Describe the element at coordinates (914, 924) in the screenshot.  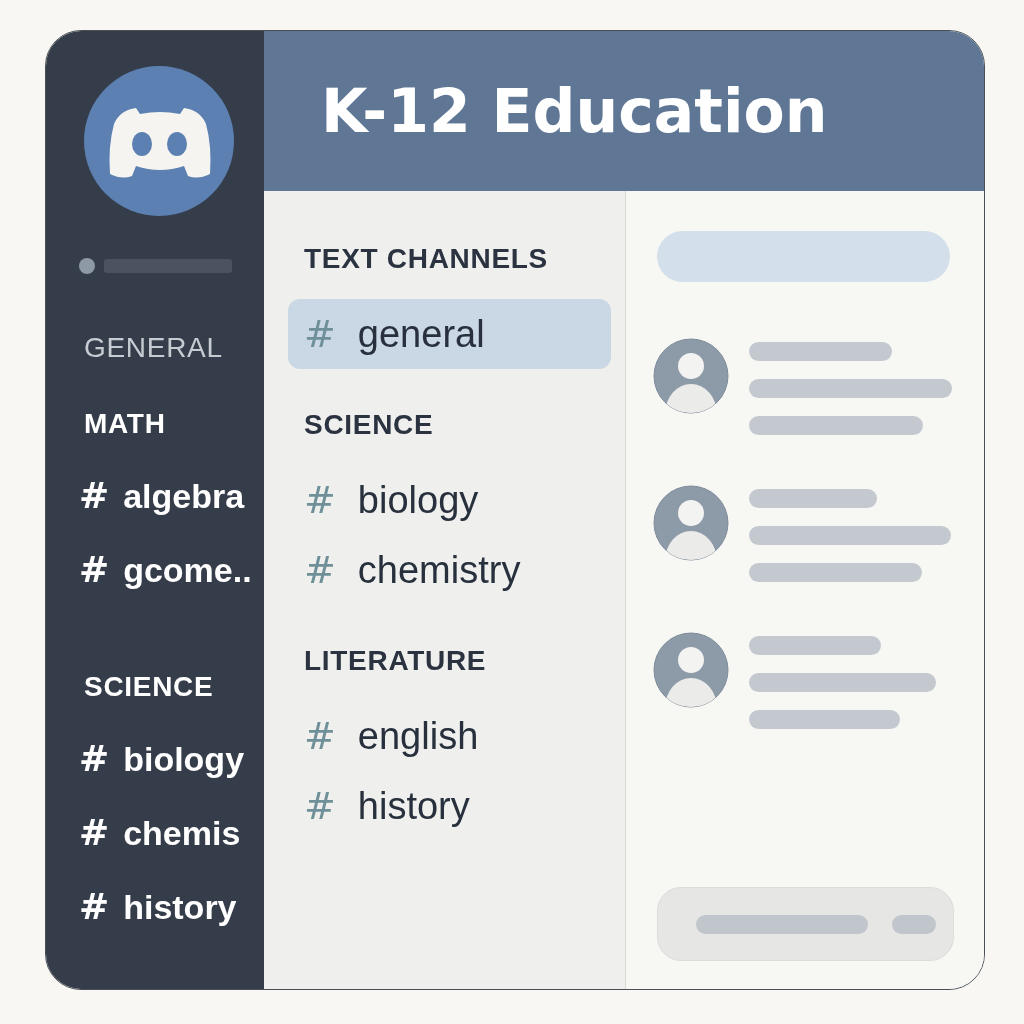
I see `placeholder-bar` at that location.